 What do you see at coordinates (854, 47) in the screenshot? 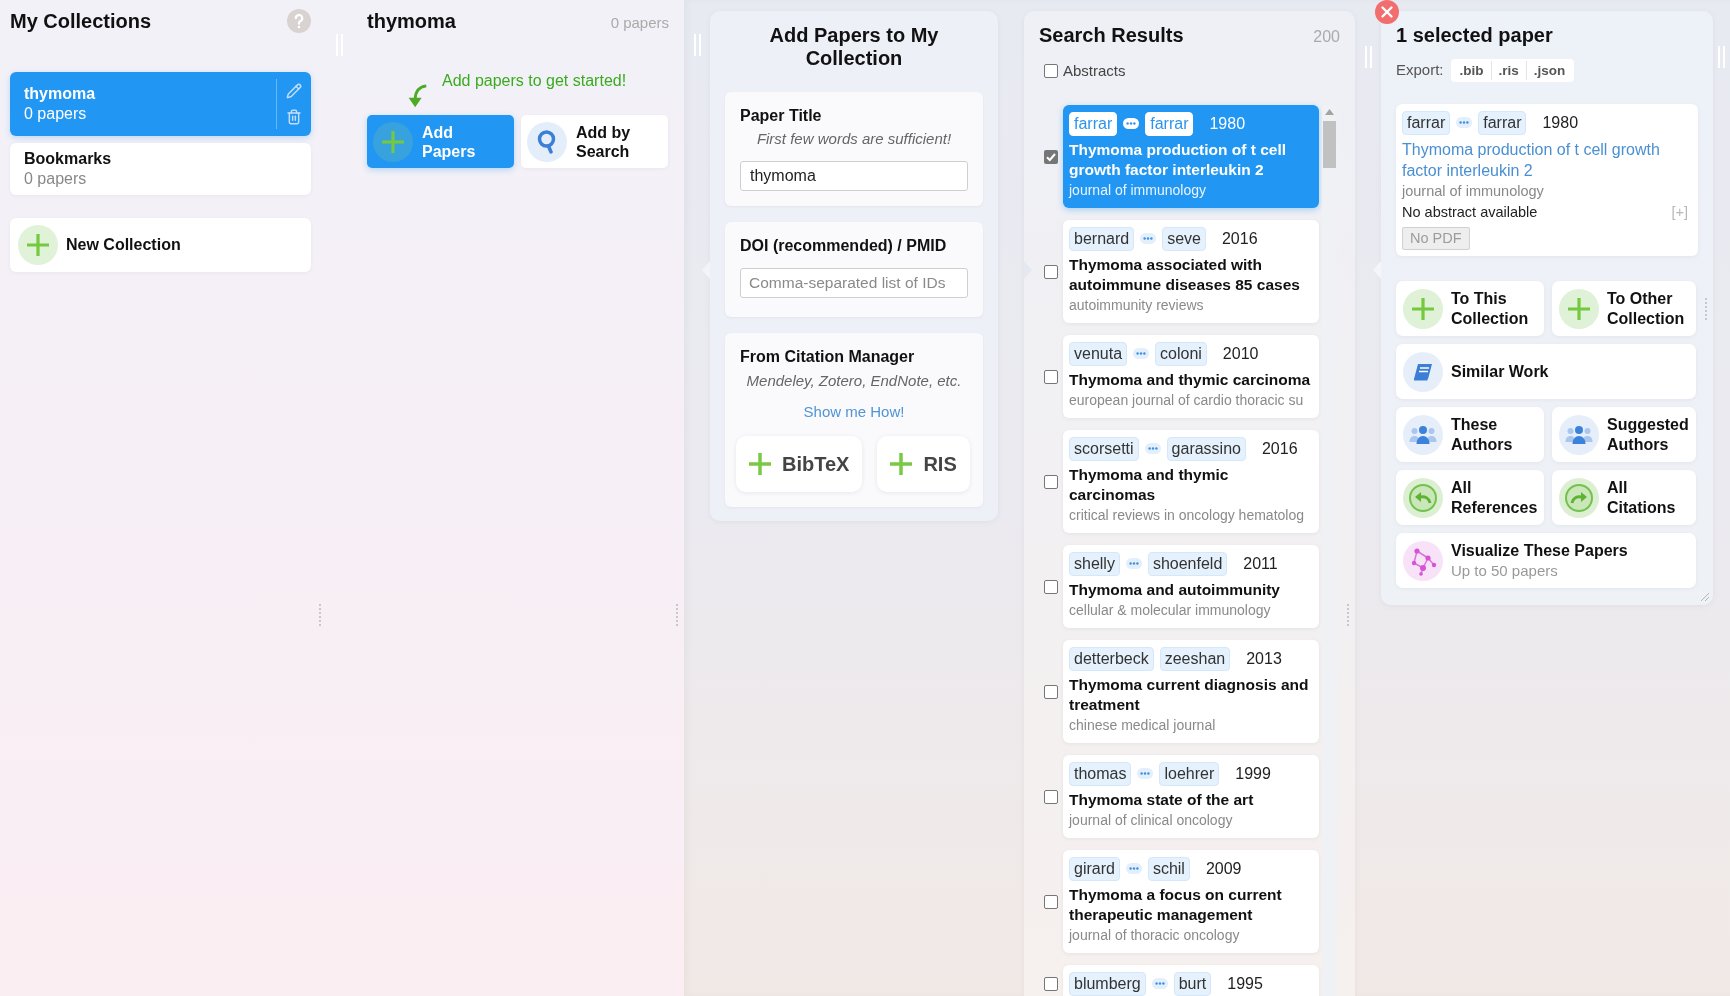
I see `panel-title: Add Papers to My Collection` at bounding box center [854, 47].